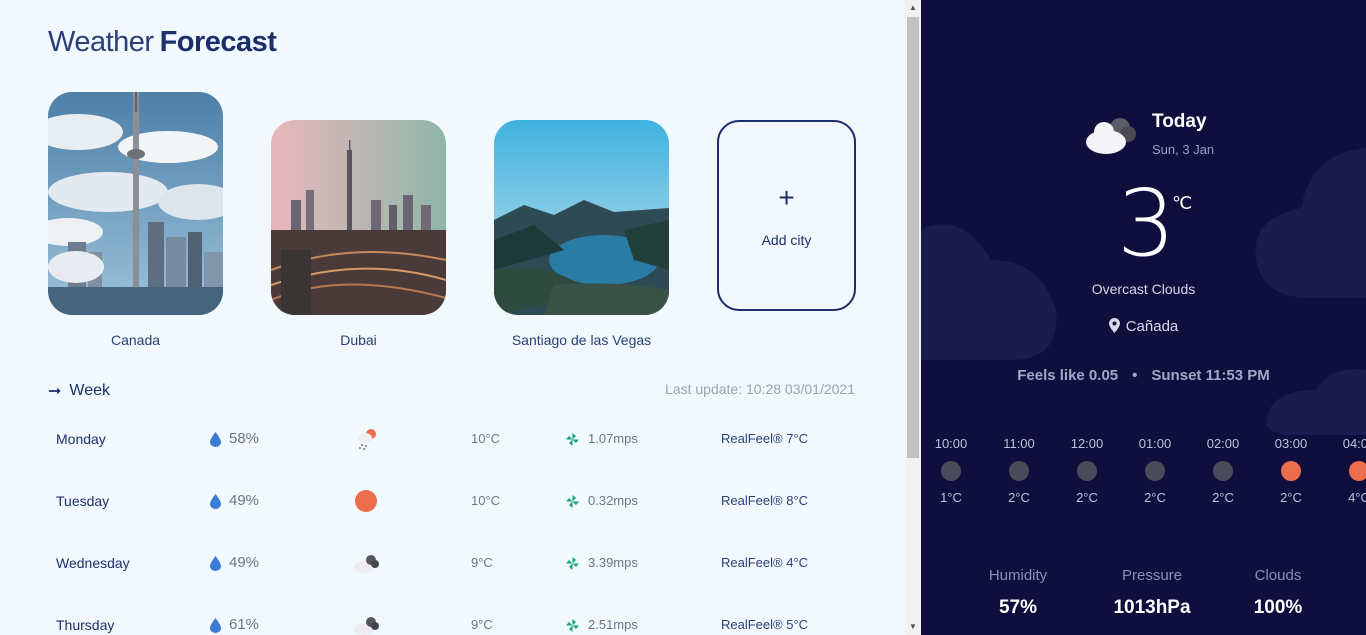 The image size is (1366, 635). I want to click on stat-humidity: Humidity 57%, so click(1018, 593).